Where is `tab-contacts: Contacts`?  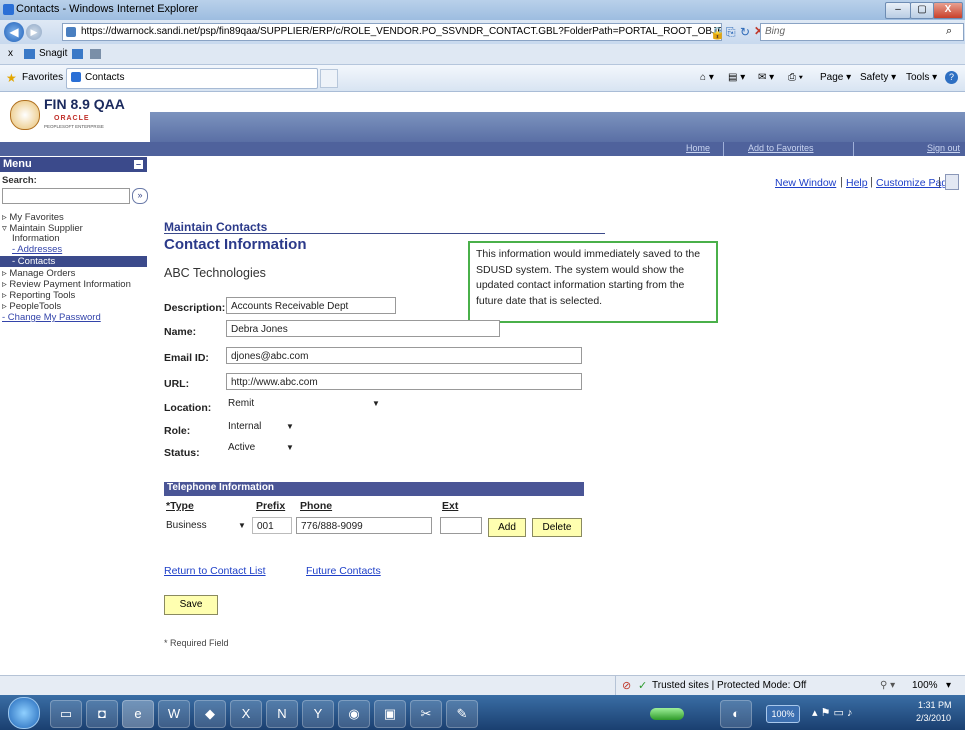 tab-contacts: Contacts is located at coordinates (192, 78).